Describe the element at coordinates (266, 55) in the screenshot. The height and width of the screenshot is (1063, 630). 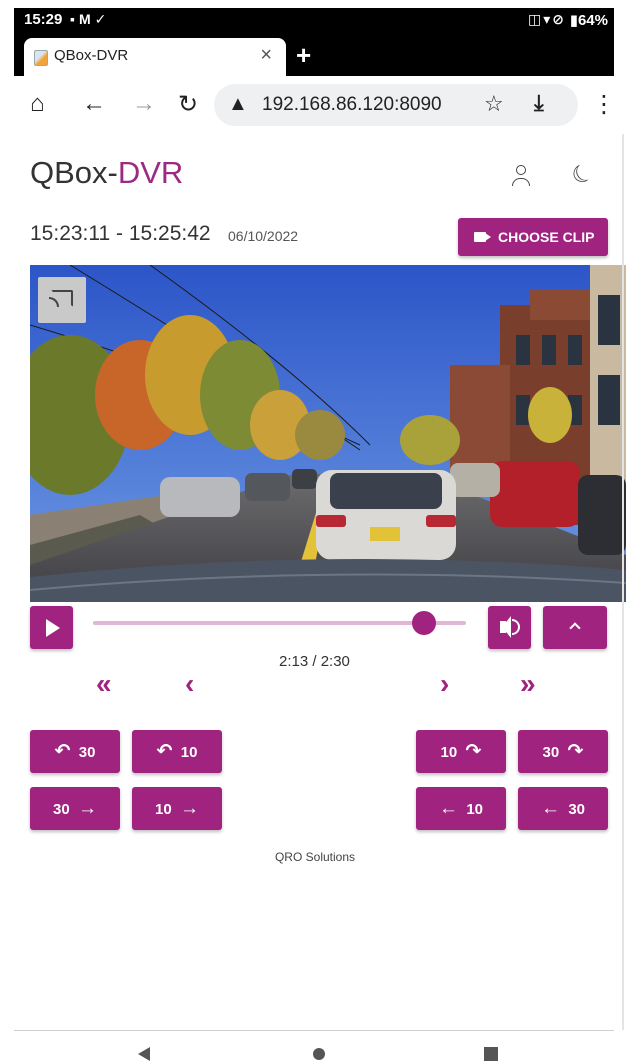
I see `close-tab-icon: ×` at that location.